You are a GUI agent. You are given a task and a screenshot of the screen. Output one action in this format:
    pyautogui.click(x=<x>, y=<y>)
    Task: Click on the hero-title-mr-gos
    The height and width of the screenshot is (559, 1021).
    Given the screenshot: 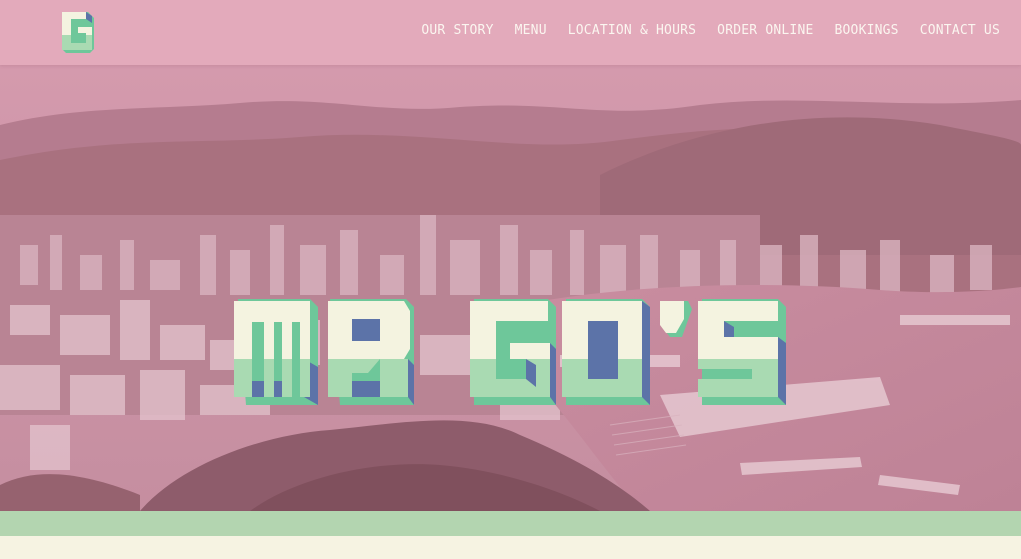 What is the action you would take?
    pyautogui.click(x=510, y=352)
    